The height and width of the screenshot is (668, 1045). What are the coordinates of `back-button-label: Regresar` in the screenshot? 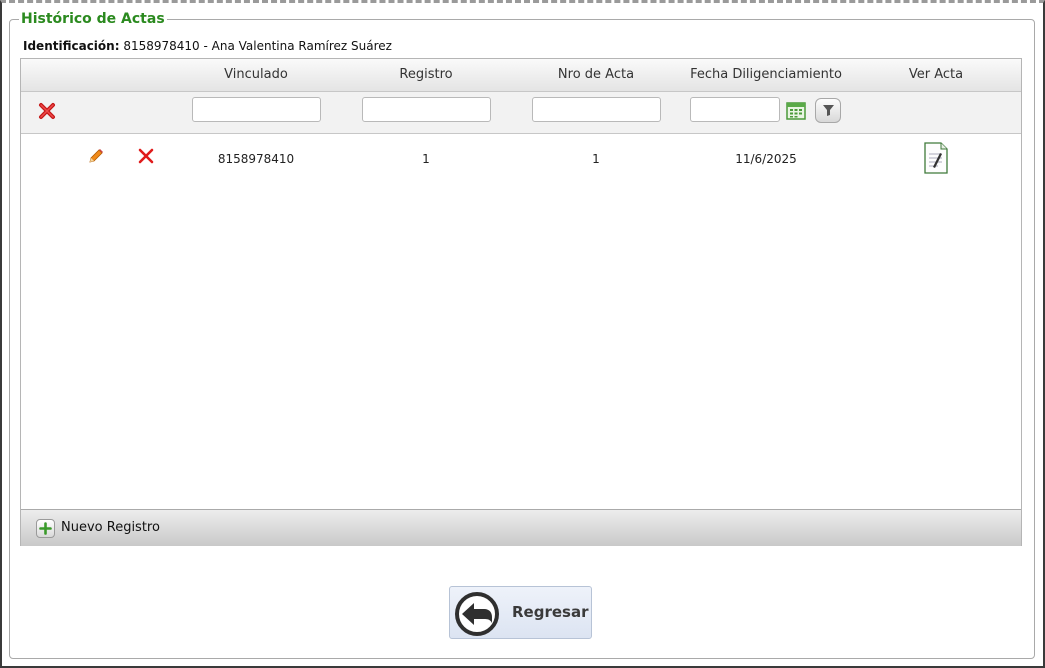 It's located at (550, 612).